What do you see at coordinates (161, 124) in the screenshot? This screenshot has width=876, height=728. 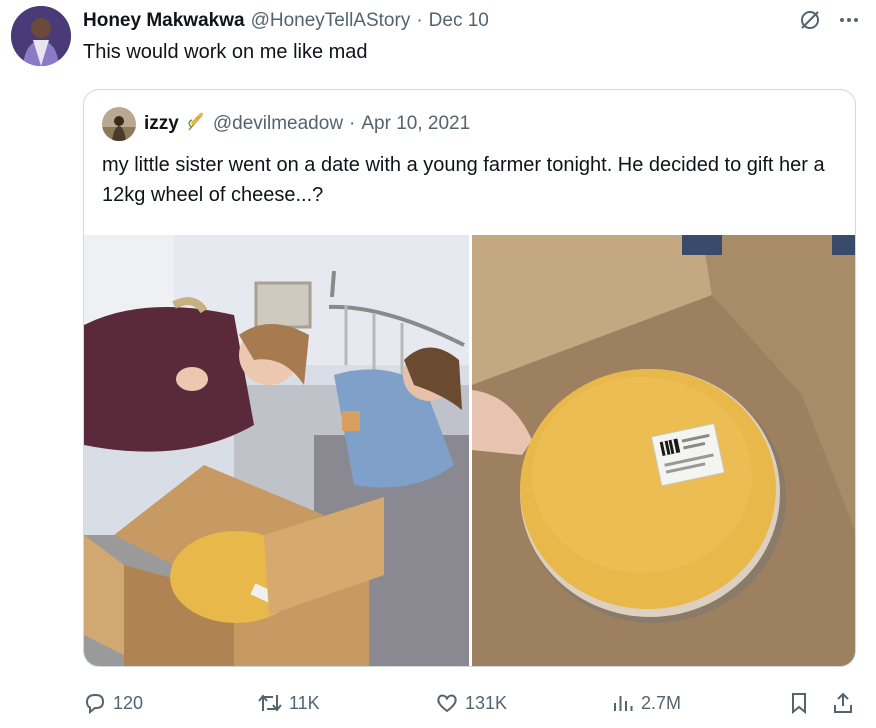 I see `quoted-author-name: izzy` at bounding box center [161, 124].